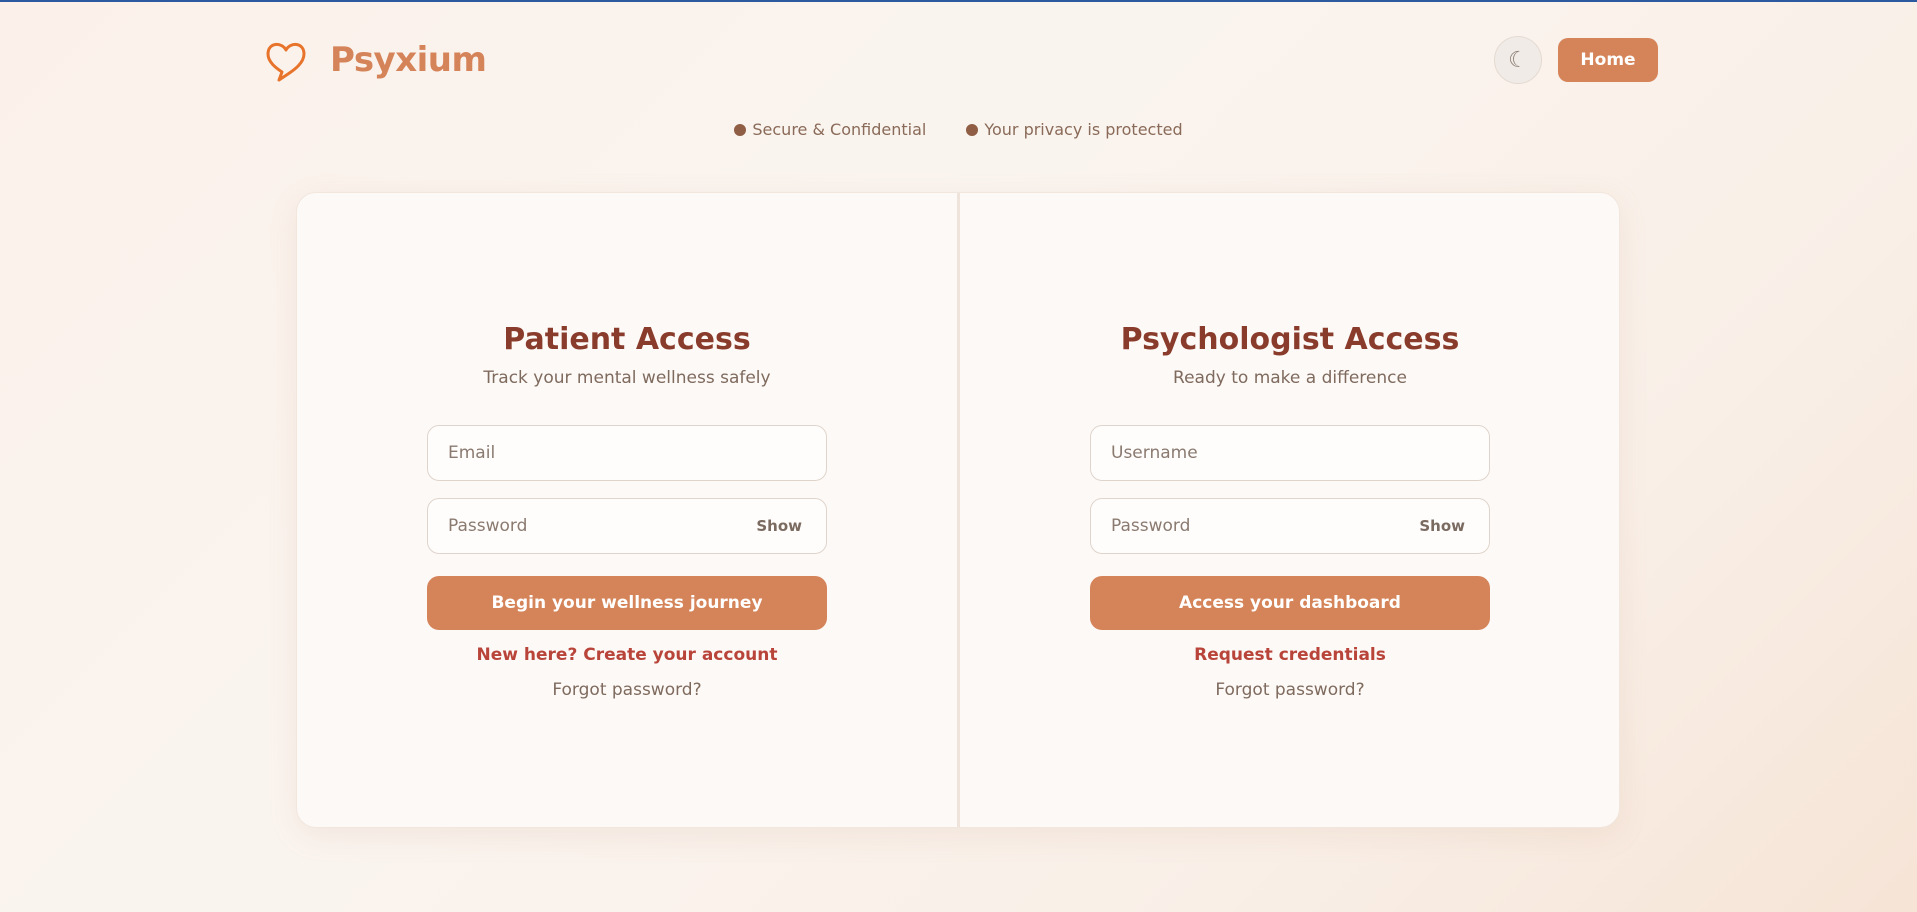 Image resolution: width=1917 pixels, height=912 pixels. What do you see at coordinates (627, 378) in the screenshot?
I see `patient-subtitle: Track your mental wellness safely` at bounding box center [627, 378].